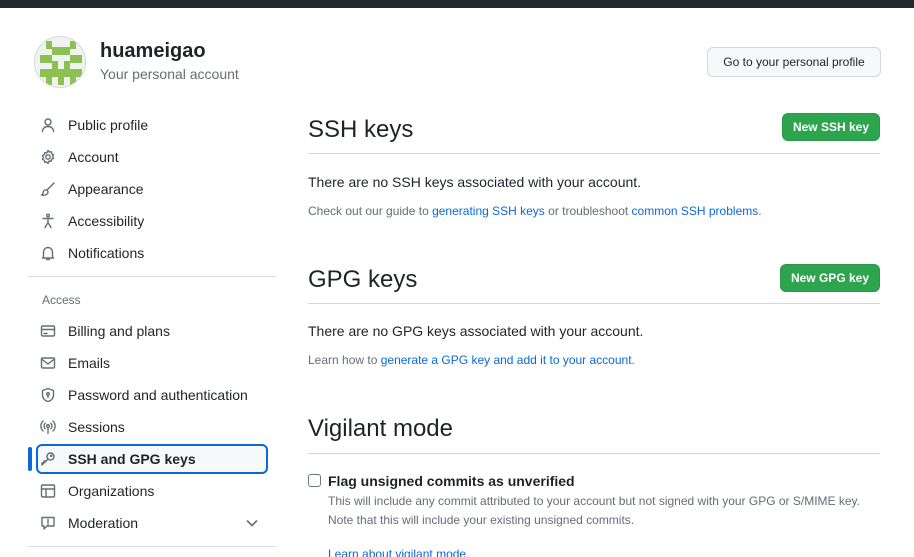 The image size is (914, 557). Describe the element at coordinates (48, 491) in the screenshot. I see `table-icon` at that location.